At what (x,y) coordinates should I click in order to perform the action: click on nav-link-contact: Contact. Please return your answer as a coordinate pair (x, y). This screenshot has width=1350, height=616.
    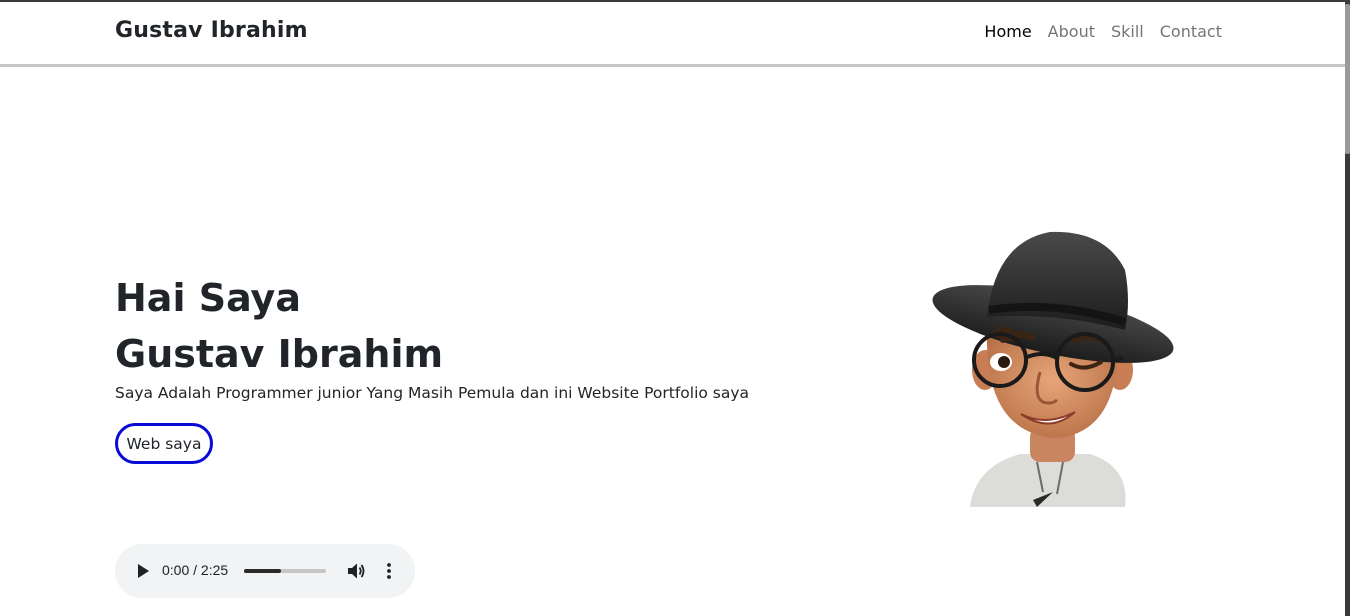
    Looking at the image, I should click on (1191, 31).